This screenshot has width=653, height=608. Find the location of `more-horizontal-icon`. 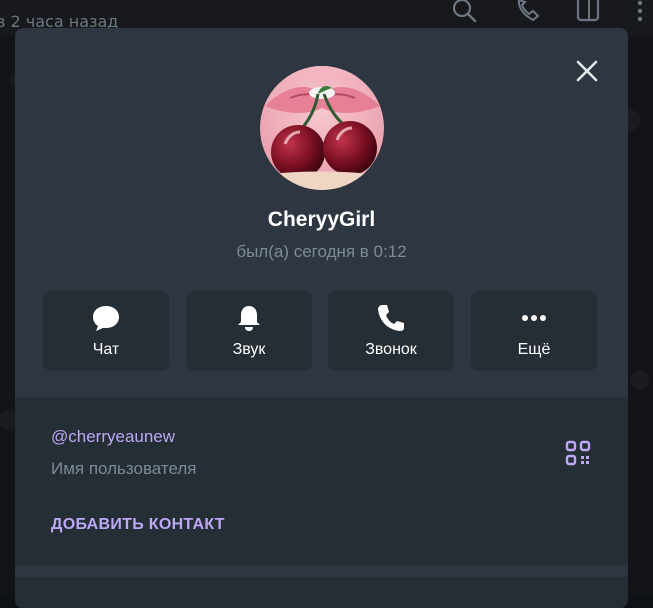

more-horizontal-icon is located at coordinates (534, 318).